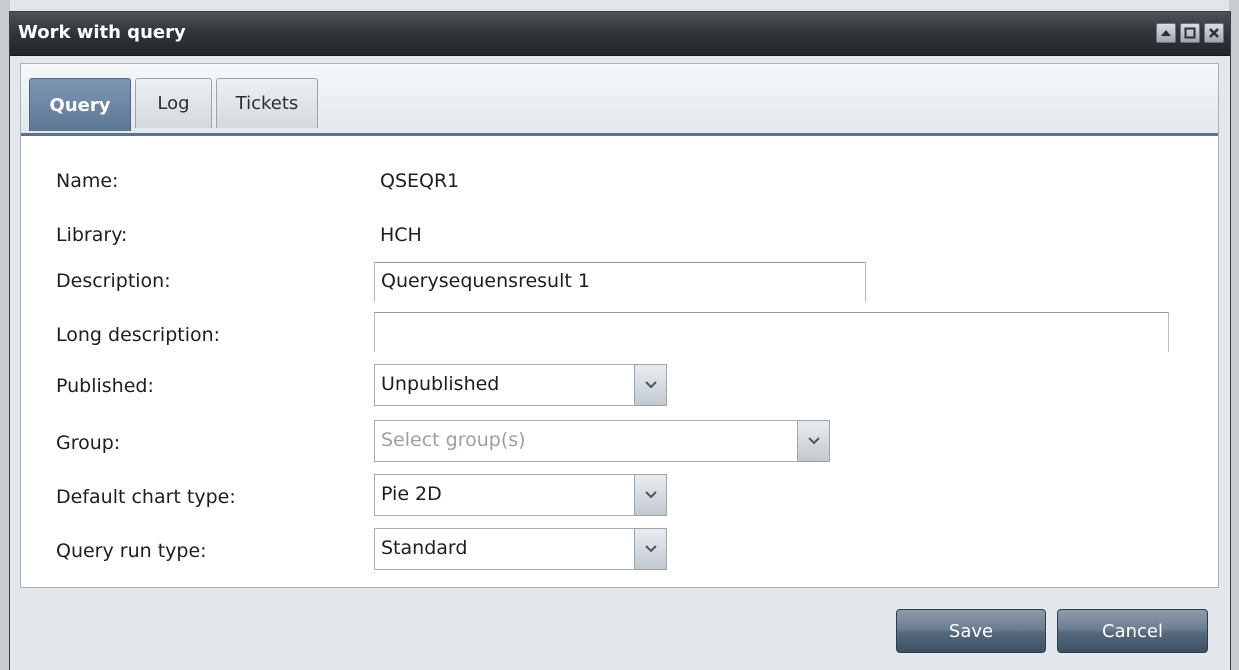 The image size is (1239, 670). What do you see at coordinates (424, 548) in the screenshot?
I see `query-run-type-value: Standard` at bounding box center [424, 548].